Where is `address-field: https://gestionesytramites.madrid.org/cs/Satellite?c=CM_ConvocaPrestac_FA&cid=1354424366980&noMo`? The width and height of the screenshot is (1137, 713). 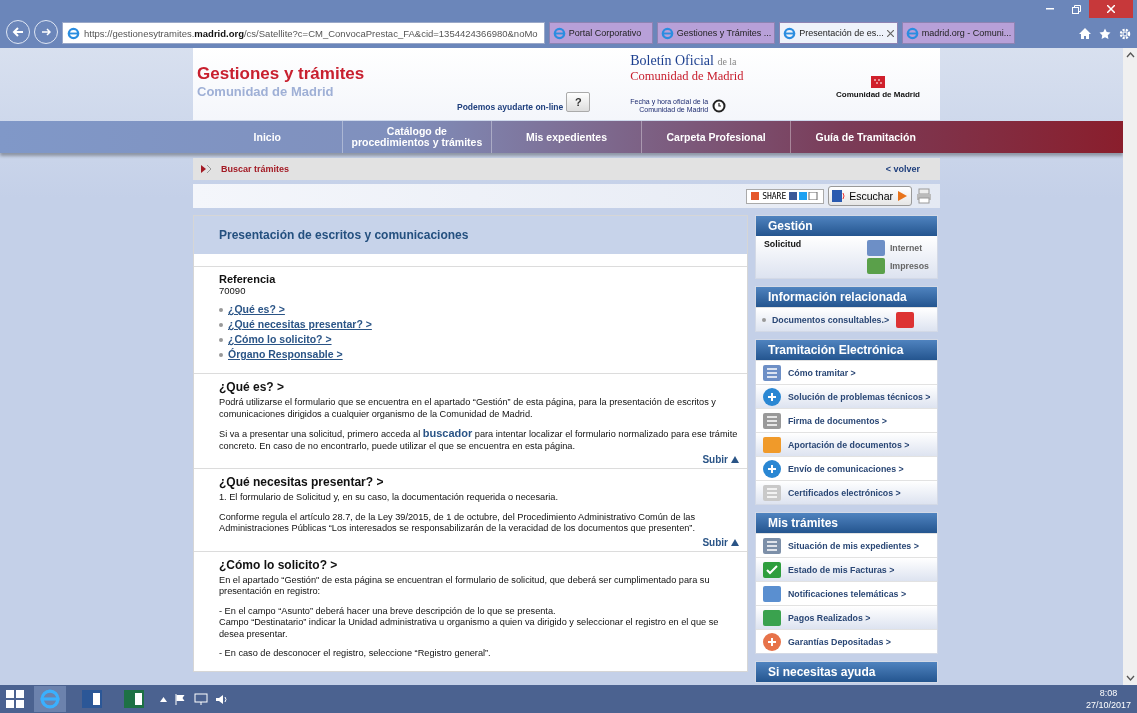
address-field: https://gestionesytramites.madrid.org/cs/Satellite?c=CM_ConvocaPrestac_FA&cid=1354424366980&noMo is located at coordinates (303, 33).